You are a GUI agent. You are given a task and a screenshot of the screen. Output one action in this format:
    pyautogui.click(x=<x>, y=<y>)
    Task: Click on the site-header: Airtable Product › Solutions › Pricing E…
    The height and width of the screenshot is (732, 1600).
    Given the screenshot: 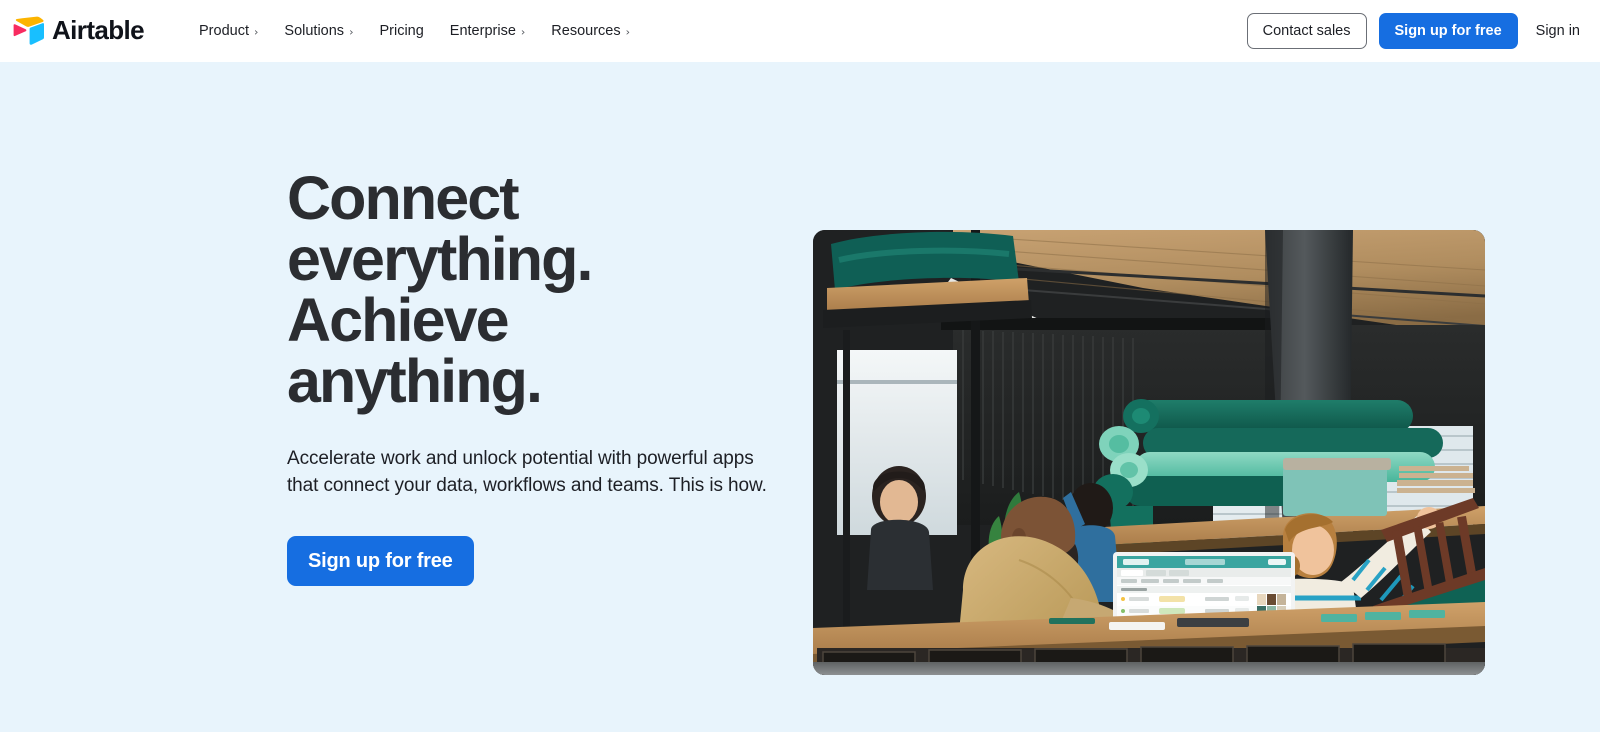 What is the action you would take?
    pyautogui.click(x=800, y=31)
    